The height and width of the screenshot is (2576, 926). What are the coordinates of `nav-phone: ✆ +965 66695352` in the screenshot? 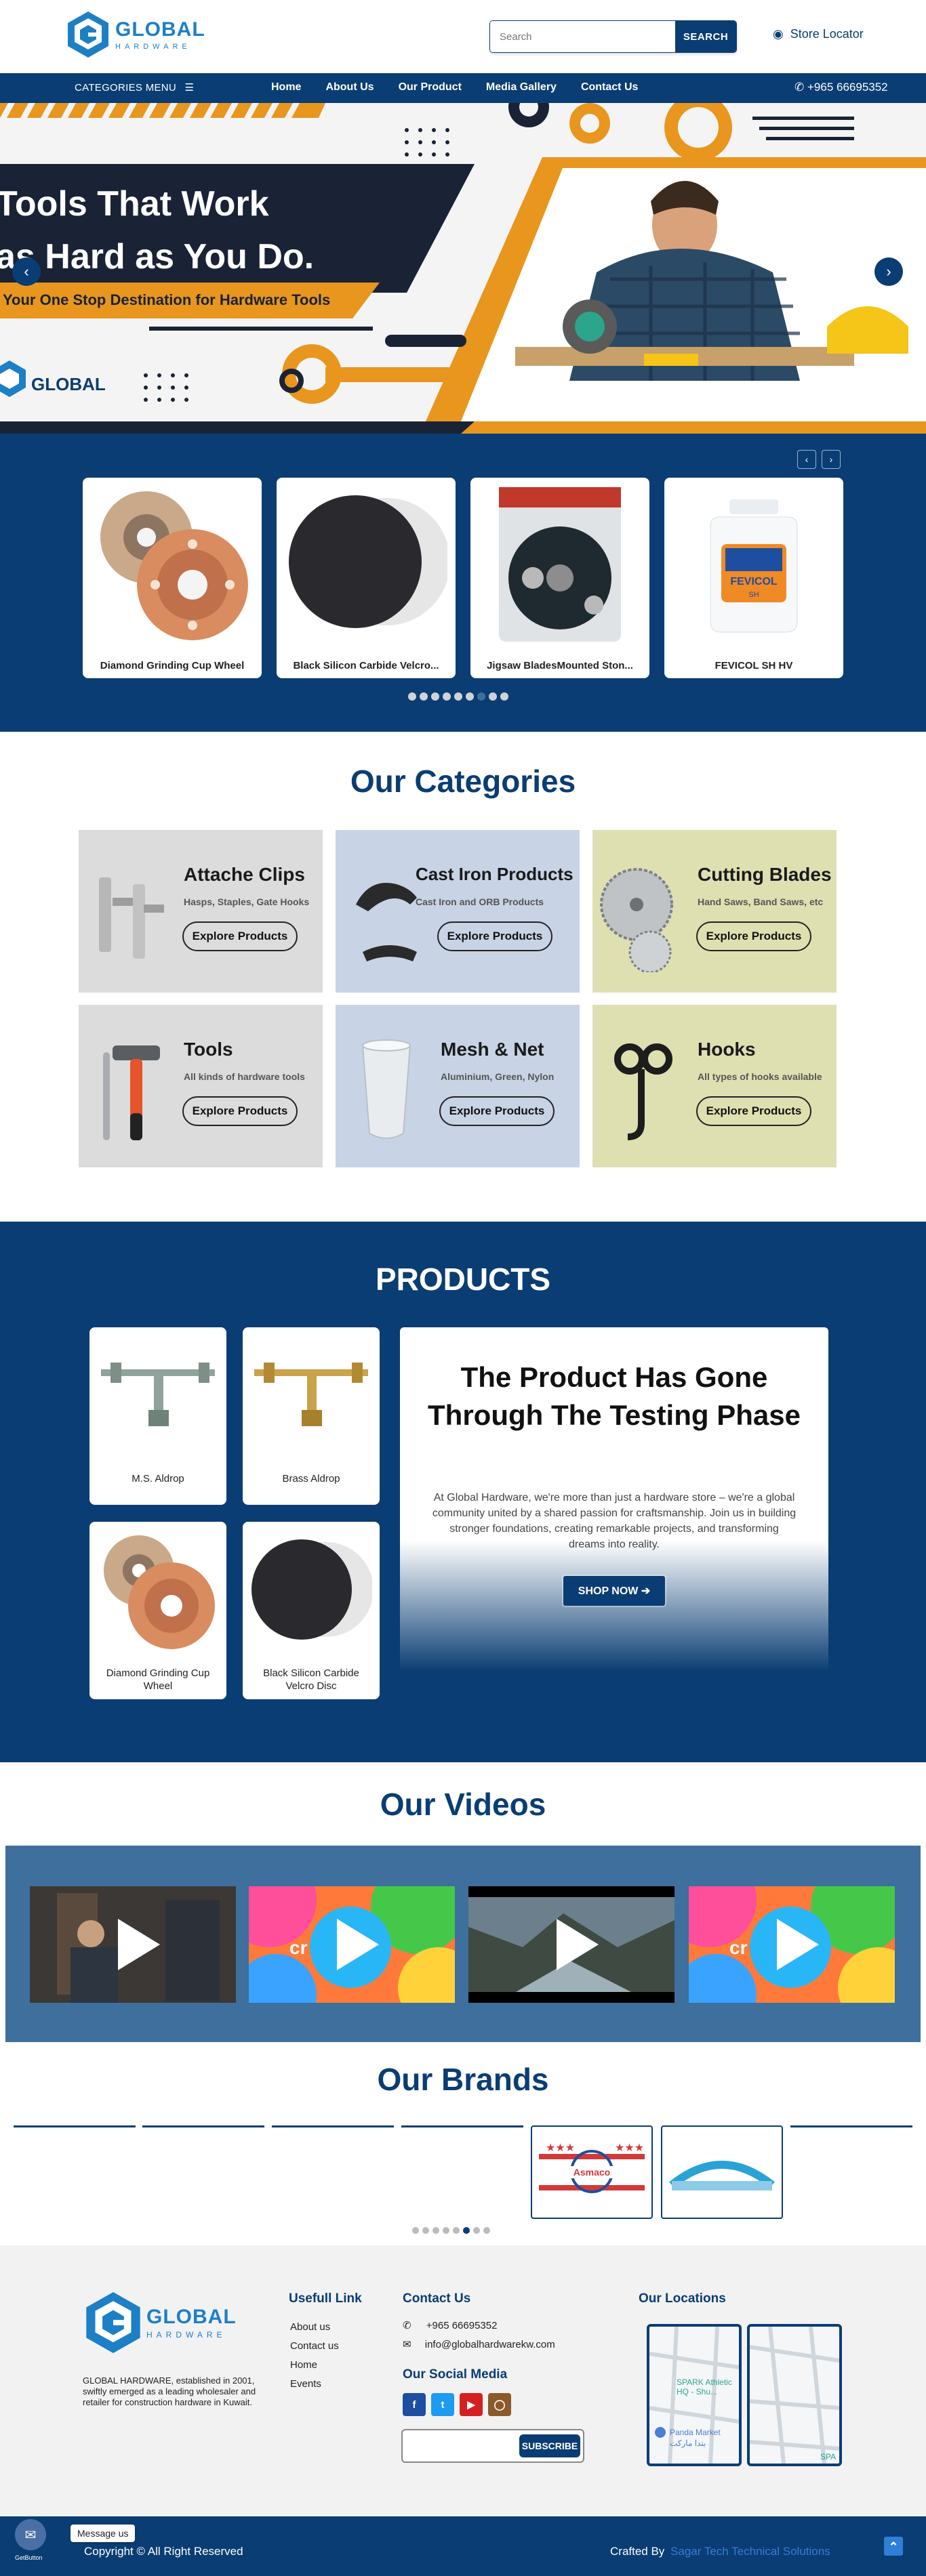 It's located at (841, 87).